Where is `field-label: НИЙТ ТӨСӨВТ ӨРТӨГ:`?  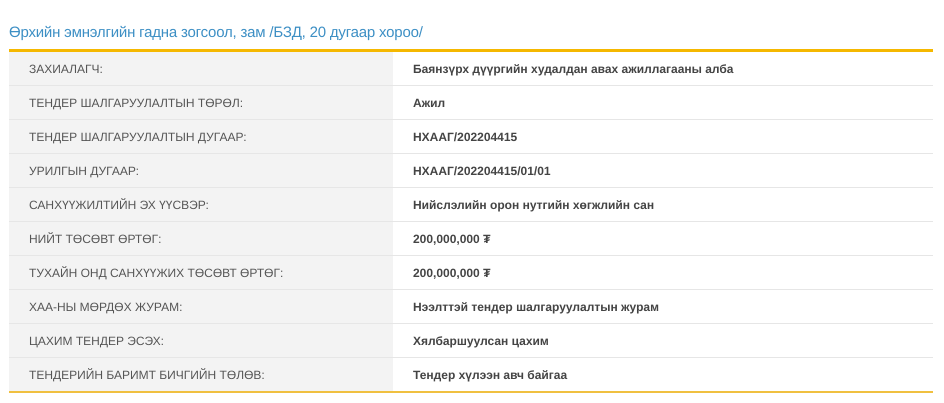 field-label: НИЙТ ТӨСӨВТ ӨРТӨГ: is located at coordinates (201, 239).